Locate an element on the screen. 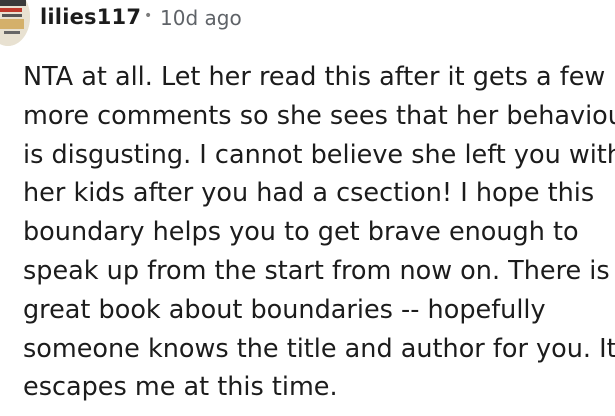  user-avatar-icon is located at coordinates (15, 23).